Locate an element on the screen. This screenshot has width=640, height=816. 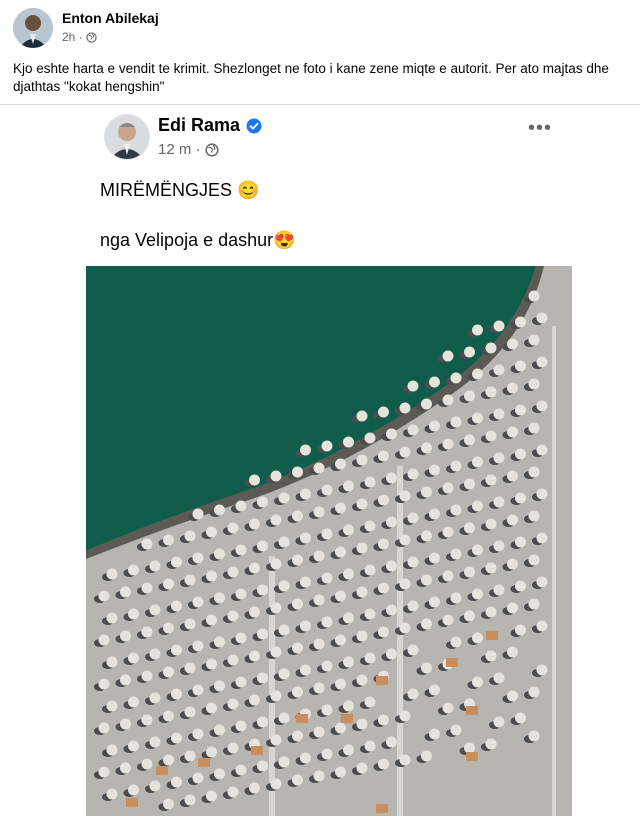
post-meta: 2h · is located at coordinates (79, 37).